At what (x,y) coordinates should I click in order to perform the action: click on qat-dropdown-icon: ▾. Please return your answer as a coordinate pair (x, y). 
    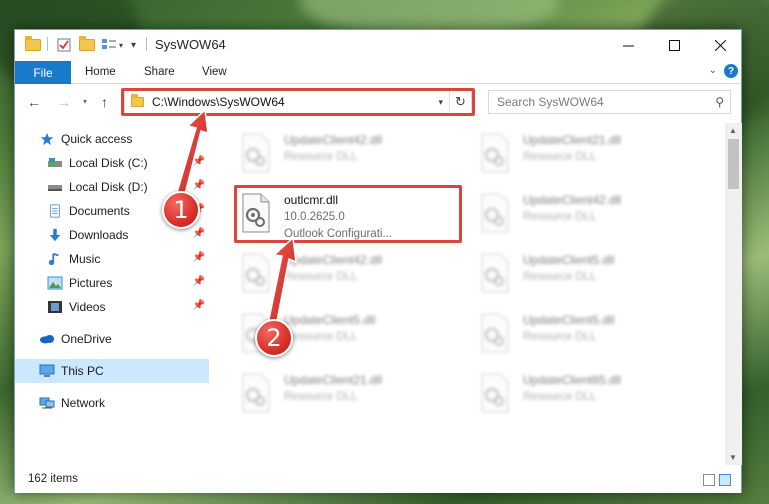
    Looking at the image, I should click on (121, 45).